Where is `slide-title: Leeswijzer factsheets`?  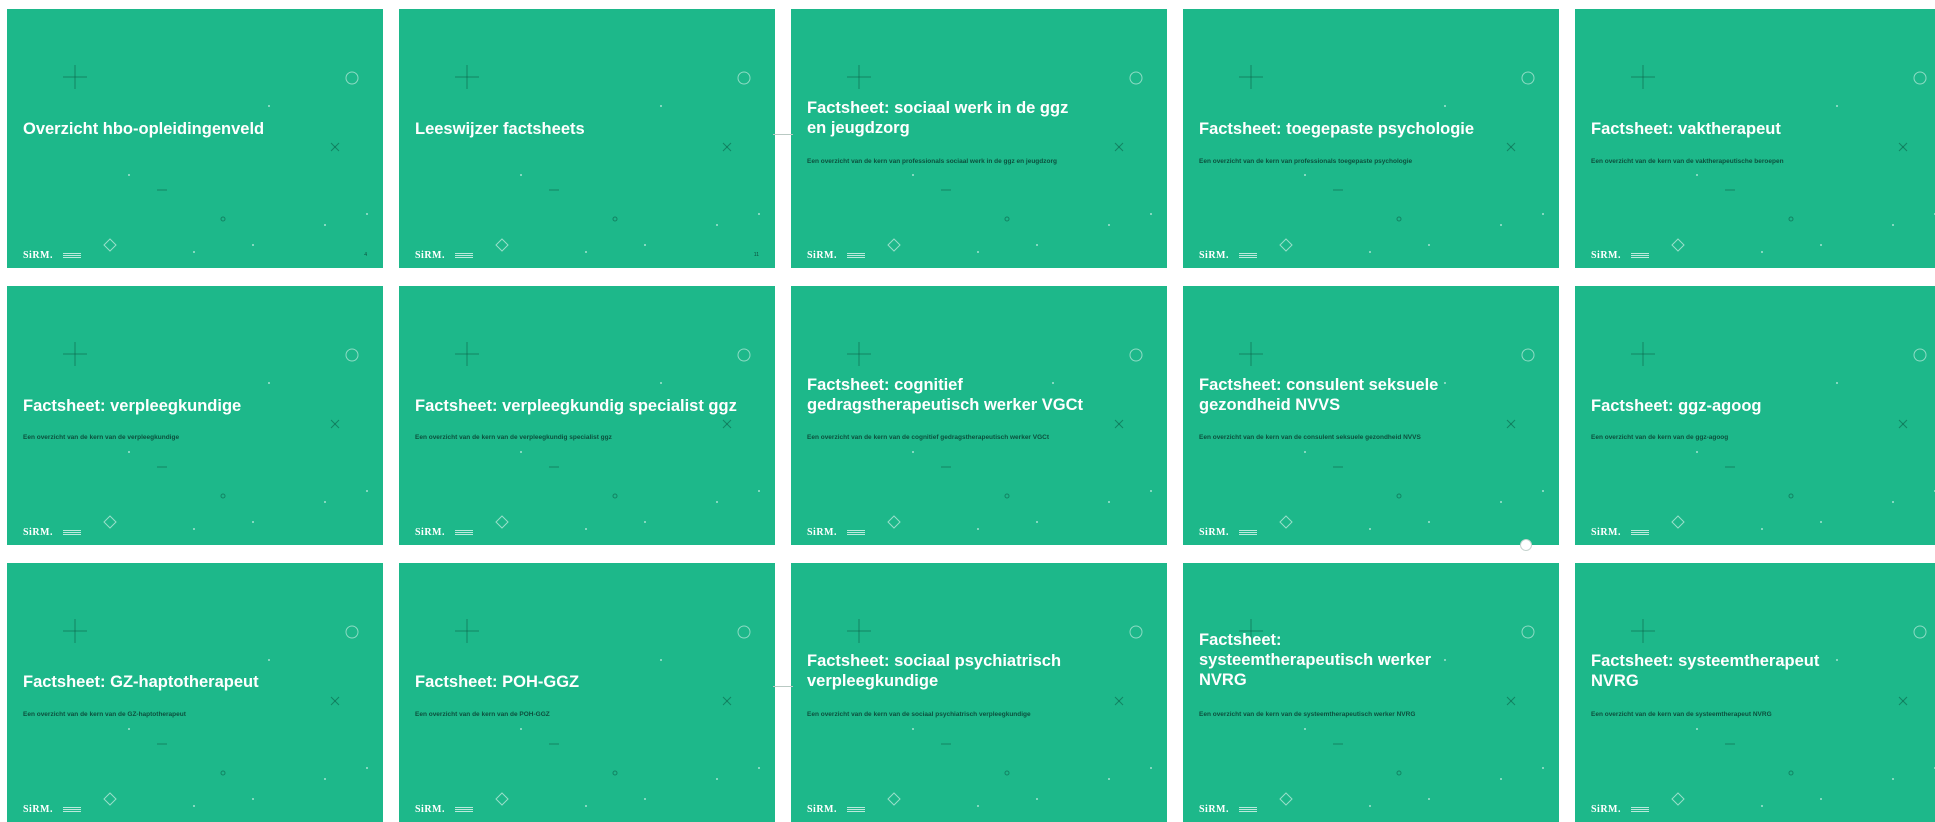 slide-title: Leeswijzer factsheets is located at coordinates (500, 129).